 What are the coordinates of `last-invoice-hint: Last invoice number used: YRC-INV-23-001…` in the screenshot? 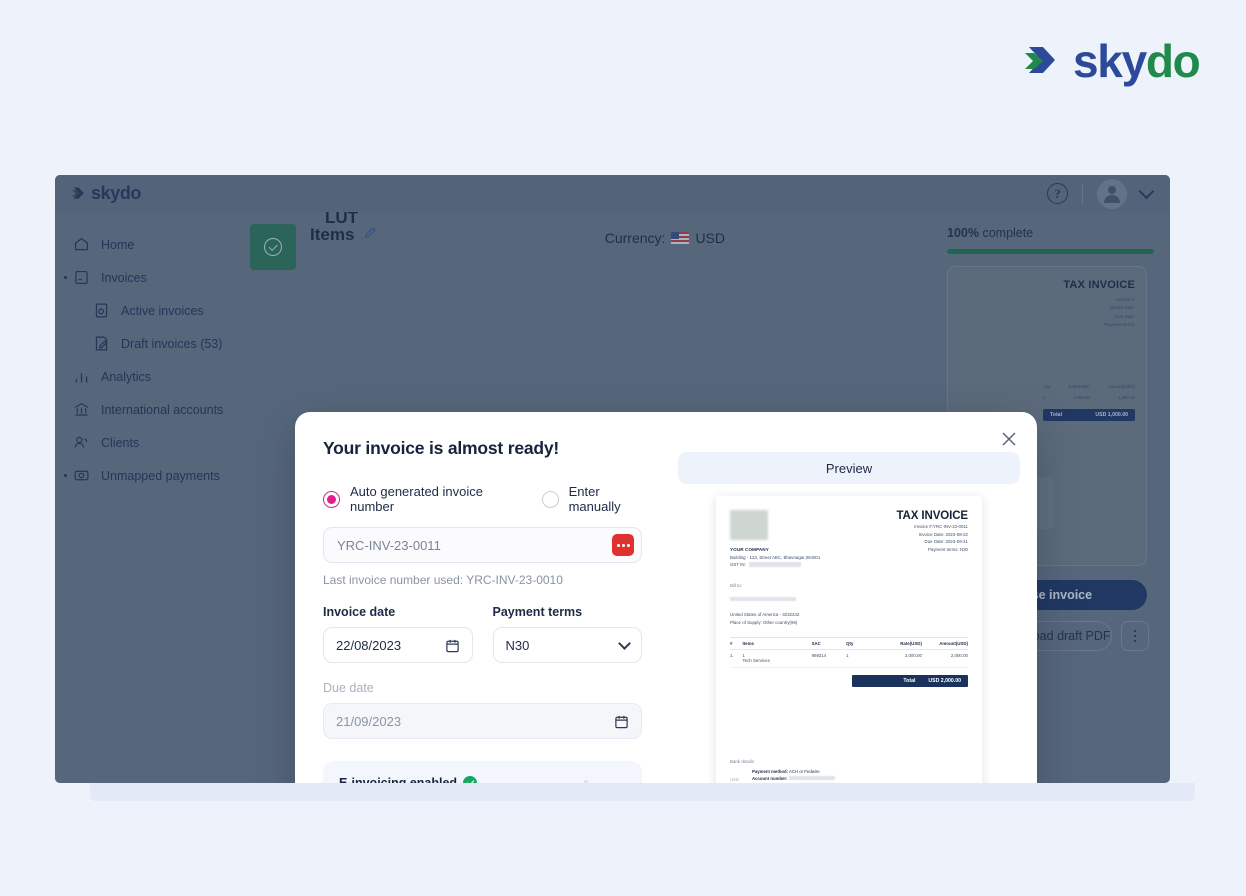 It's located at (443, 580).